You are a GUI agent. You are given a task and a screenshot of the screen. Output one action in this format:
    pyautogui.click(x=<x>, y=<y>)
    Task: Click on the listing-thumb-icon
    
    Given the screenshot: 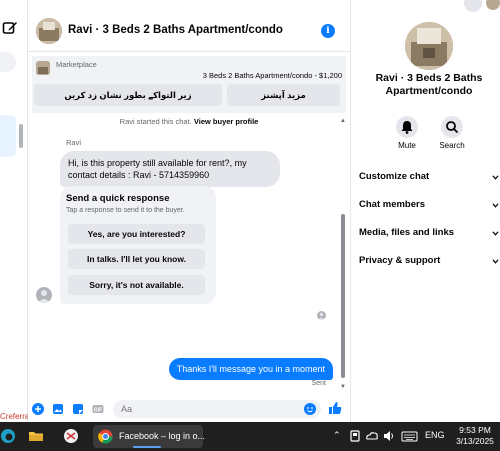 What is the action you would take?
    pyautogui.click(x=43, y=68)
    